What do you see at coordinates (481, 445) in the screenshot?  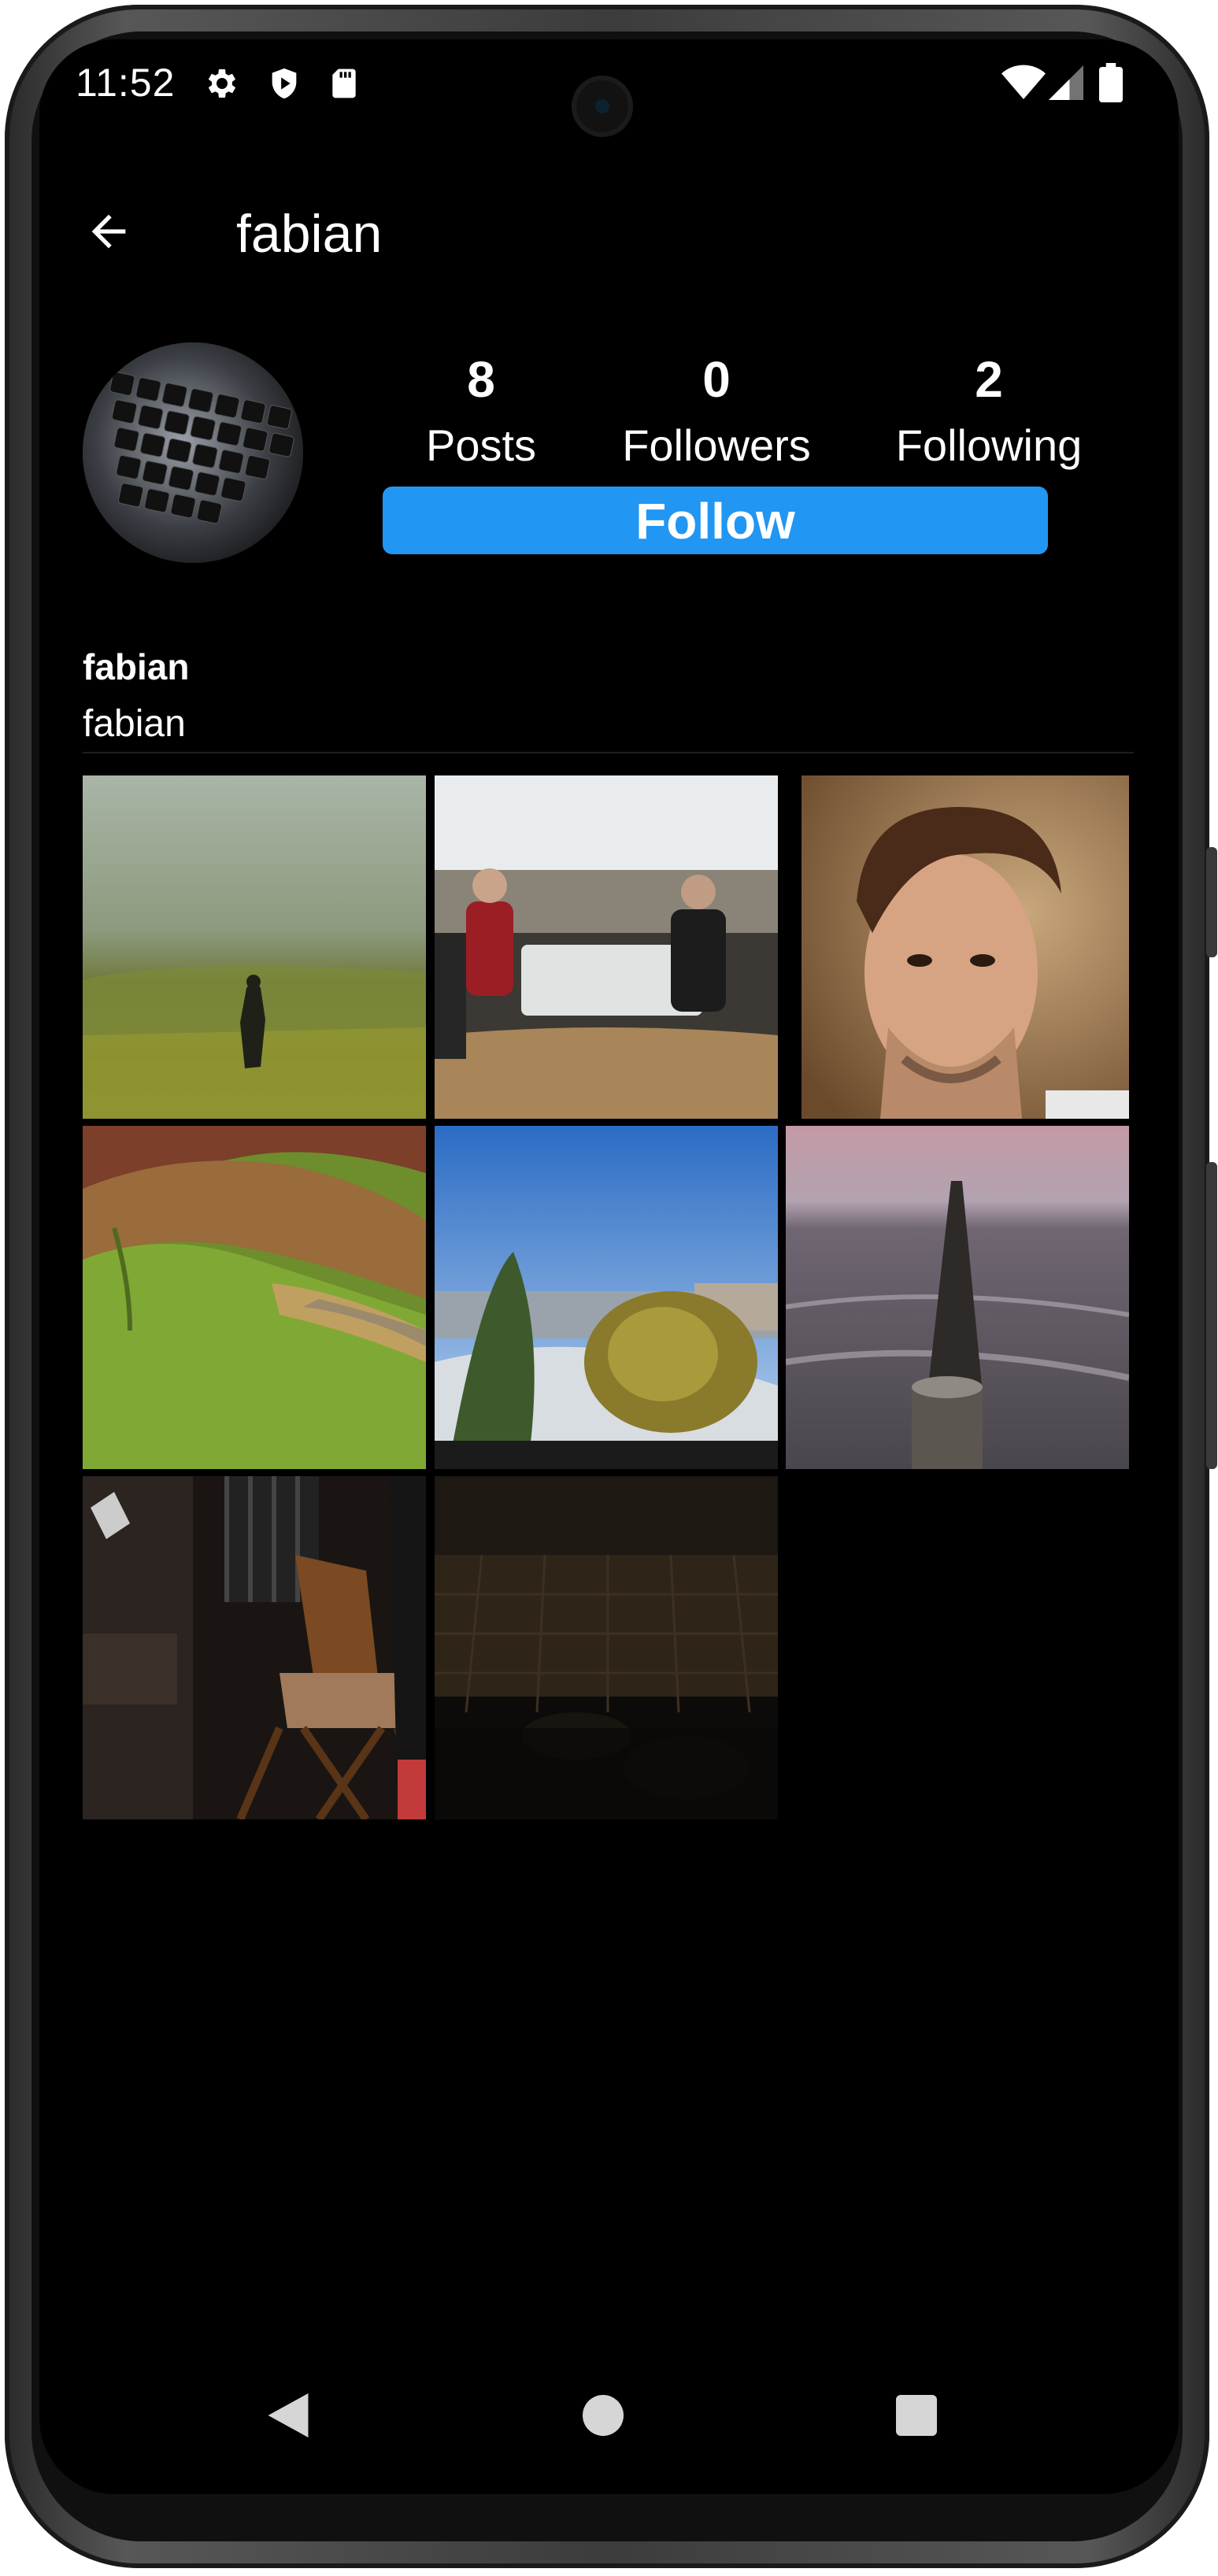 I see `stat-posts-label: Posts` at bounding box center [481, 445].